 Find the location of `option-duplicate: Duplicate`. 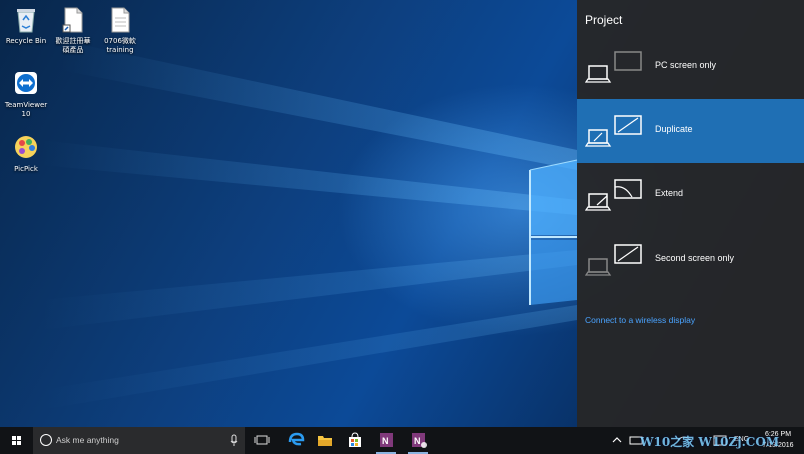

option-duplicate: Duplicate is located at coordinates (690, 131).